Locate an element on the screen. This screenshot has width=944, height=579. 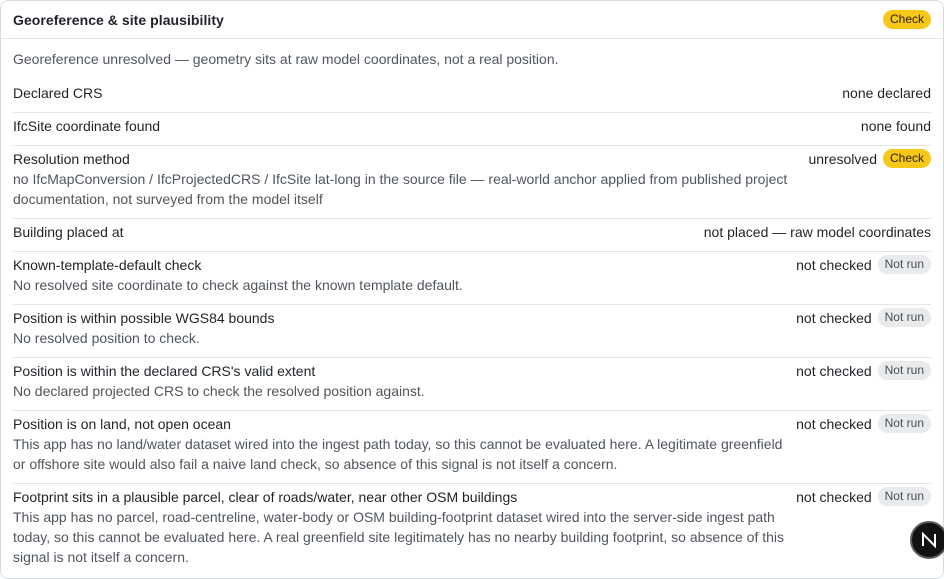
row-declared-crs: Declared CRS none declared is located at coordinates (472, 96).